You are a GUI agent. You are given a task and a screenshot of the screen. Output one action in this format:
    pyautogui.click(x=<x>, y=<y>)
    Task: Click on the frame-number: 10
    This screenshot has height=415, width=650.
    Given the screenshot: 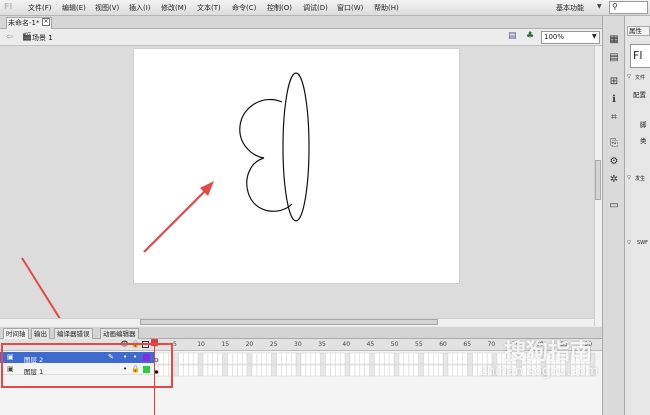 What is the action you would take?
    pyautogui.click(x=201, y=344)
    